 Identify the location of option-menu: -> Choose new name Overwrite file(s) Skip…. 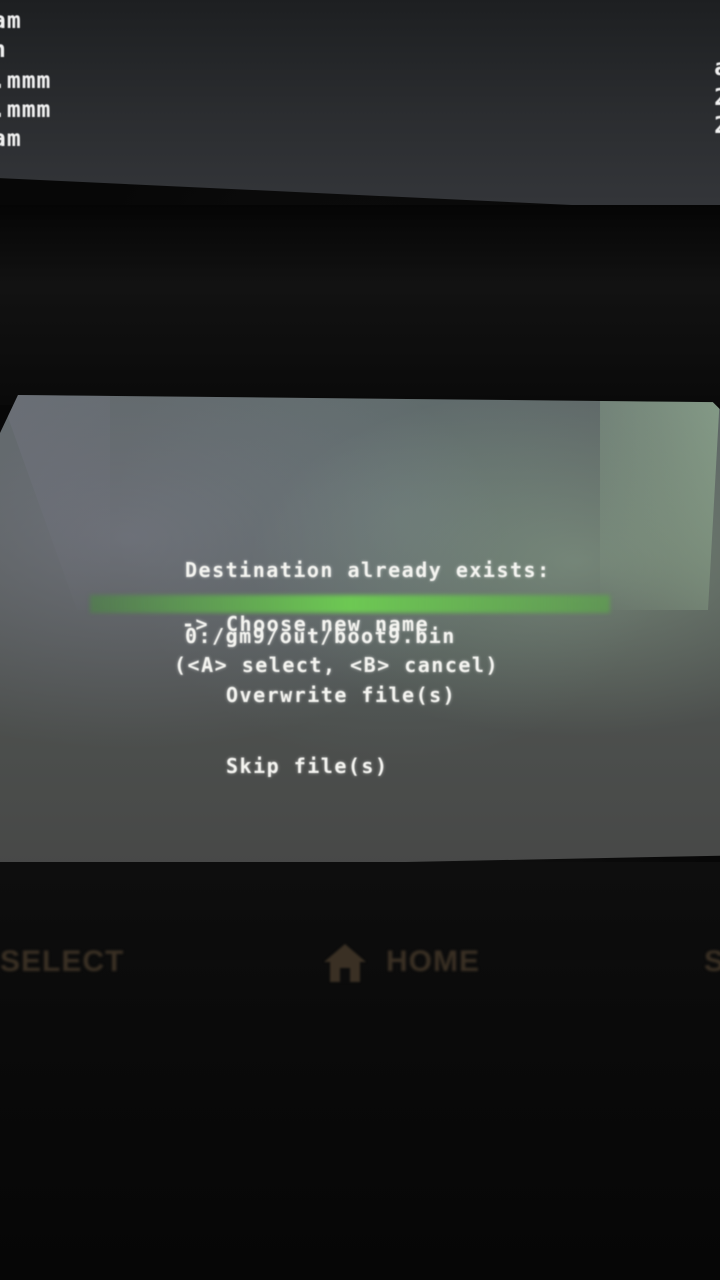
(319, 695).